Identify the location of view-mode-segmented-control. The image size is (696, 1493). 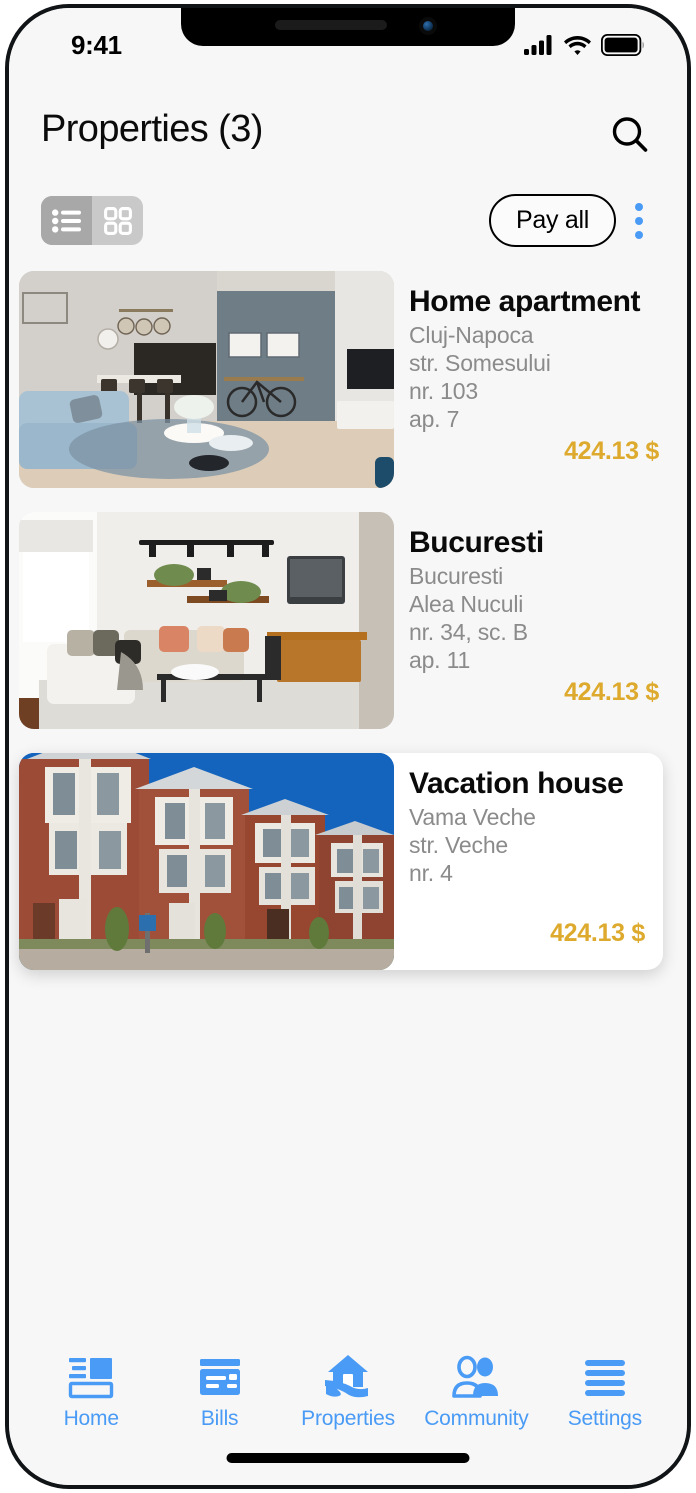
(92, 220).